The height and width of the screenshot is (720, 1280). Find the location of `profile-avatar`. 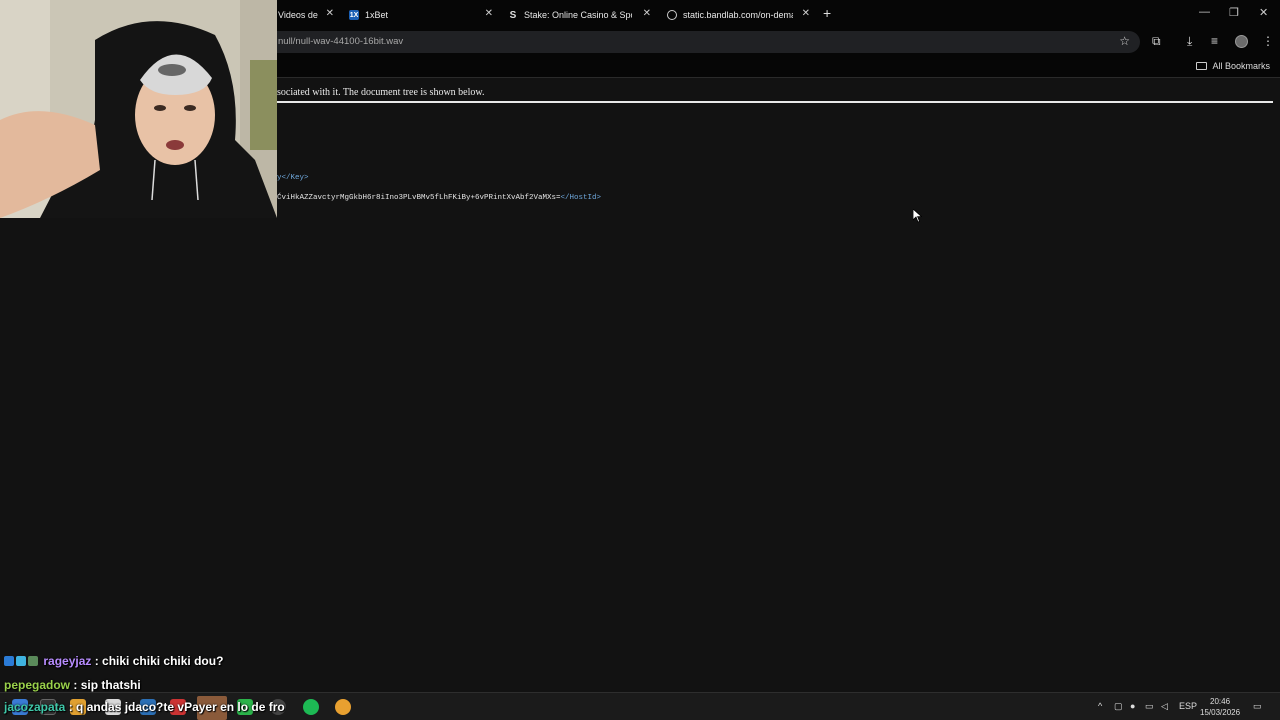

profile-avatar is located at coordinates (1241, 41).